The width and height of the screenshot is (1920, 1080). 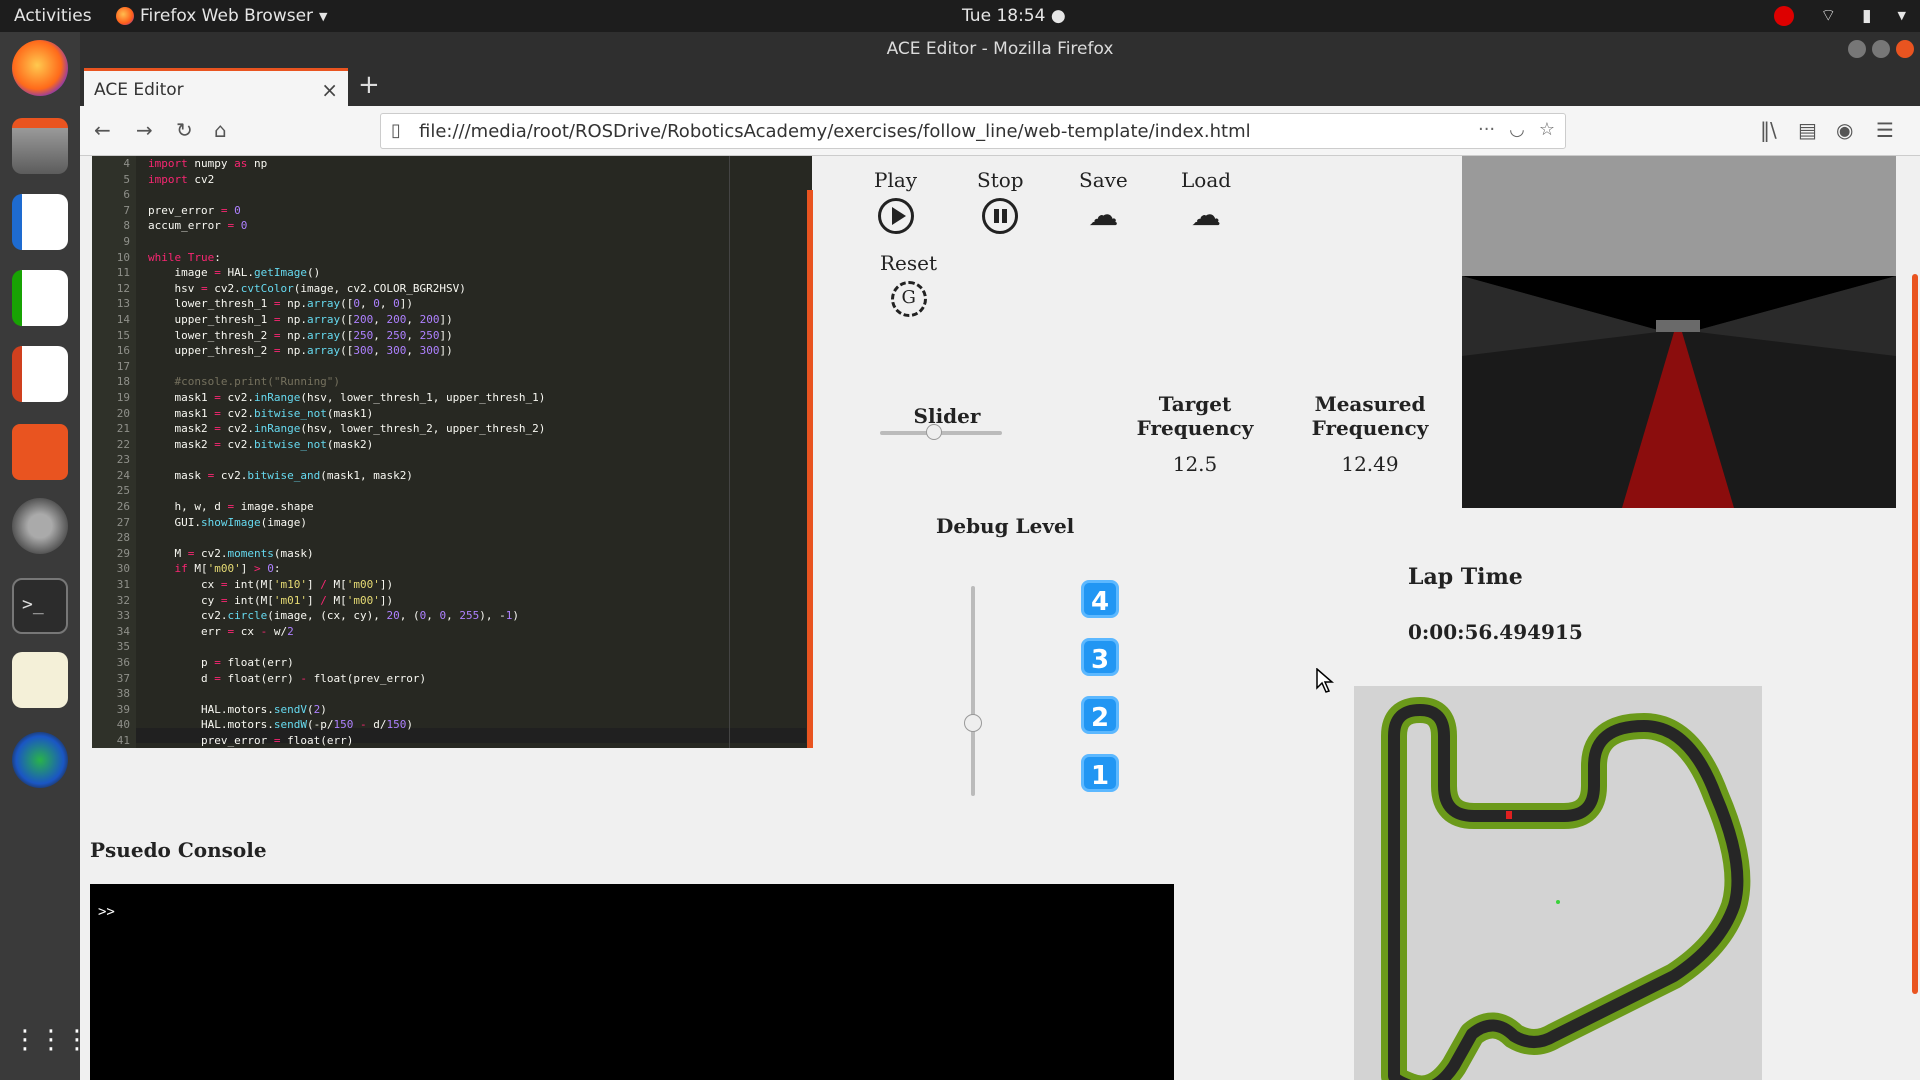 What do you see at coordinates (40, 606) in the screenshot?
I see `terminal-icon: >_` at bounding box center [40, 606].